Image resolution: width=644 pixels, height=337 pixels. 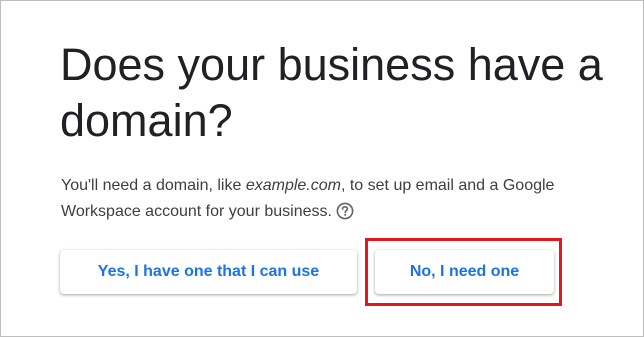 What do you see at coordinates (293, 185) in the screenshot?
I see `description-example-domain: example.com` at bounding box center [293, 185].